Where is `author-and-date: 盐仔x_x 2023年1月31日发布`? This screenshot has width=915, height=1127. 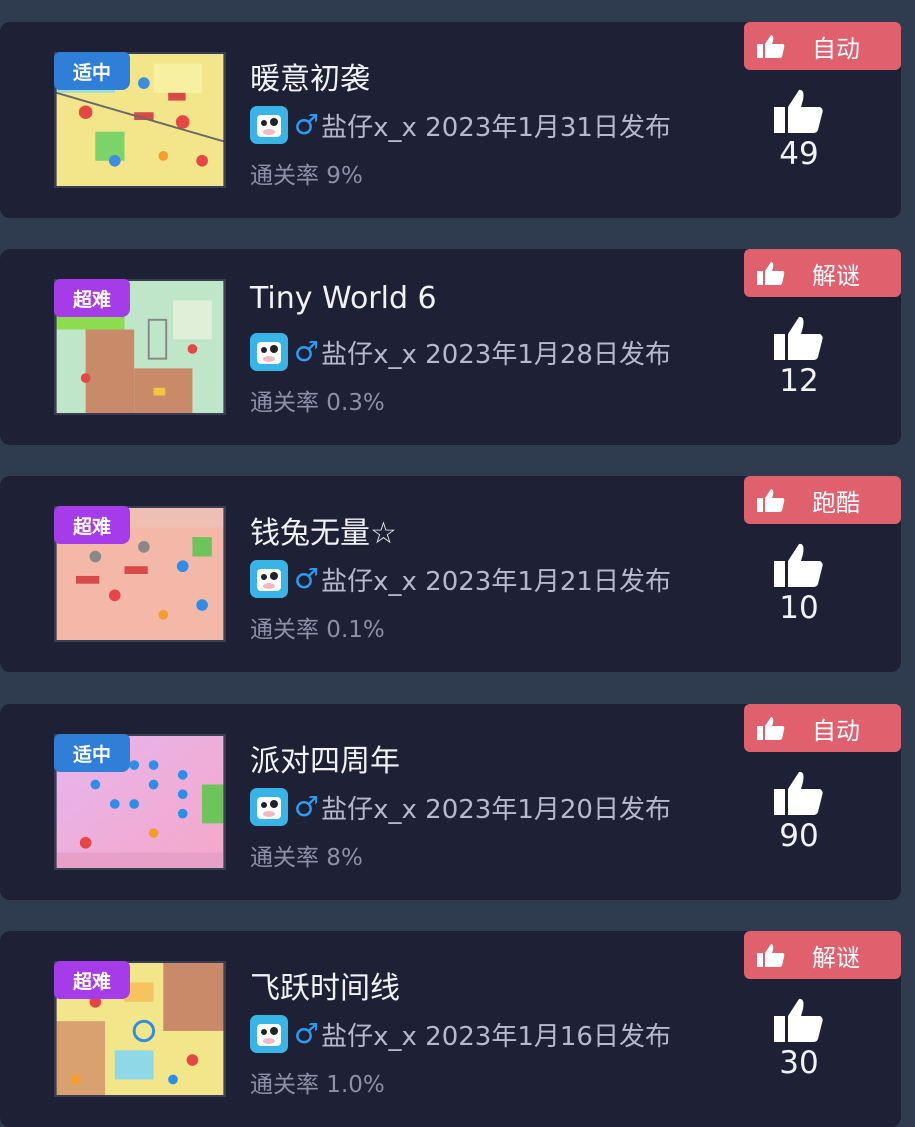
author-and-date: 盐仔x_x 2023年1月31日发布 is located at coordinates (496, 127).